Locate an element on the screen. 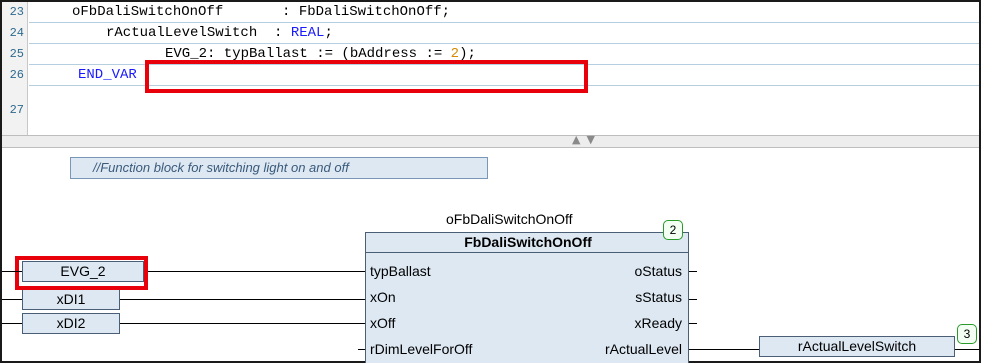 The image size is (981, 363). fb-output-pin: oStatus is located at coordinates (658, 271).